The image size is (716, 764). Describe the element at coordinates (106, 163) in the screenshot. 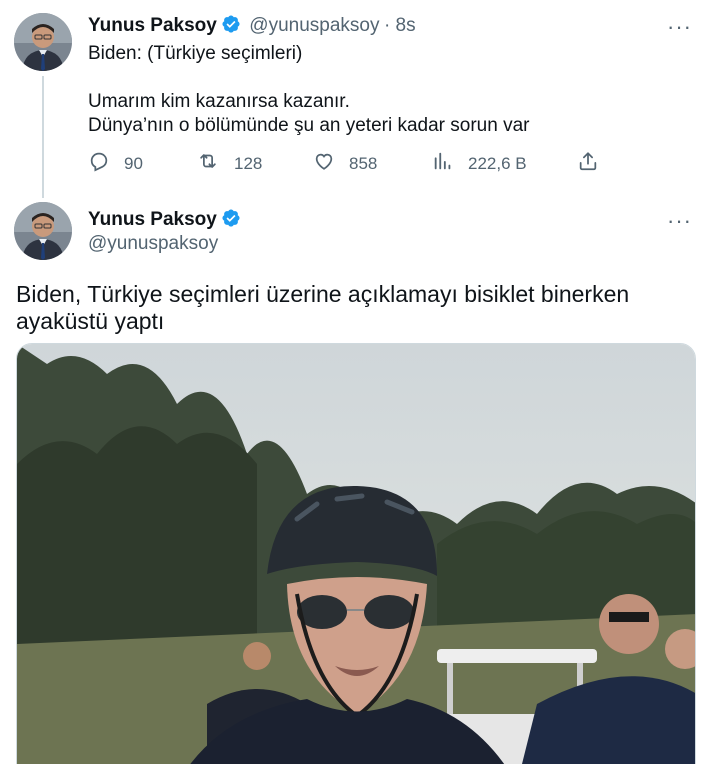

I see `reply-icon` at that location.